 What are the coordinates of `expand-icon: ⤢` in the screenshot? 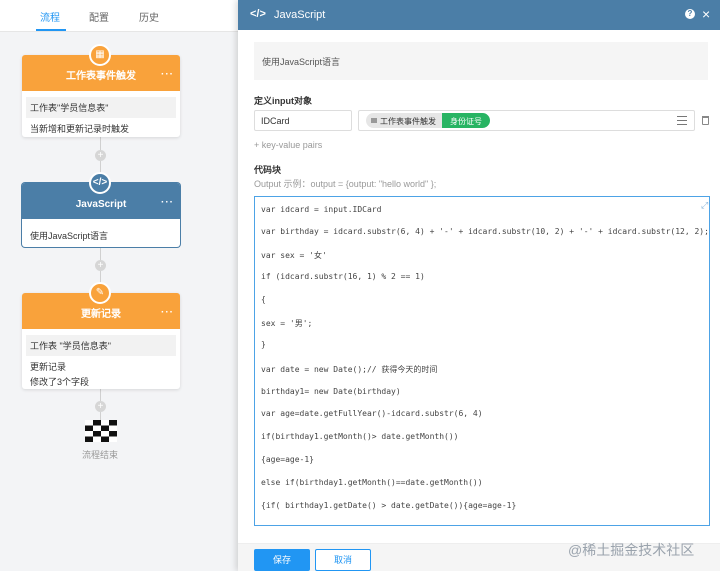 It's located at (704, 206).